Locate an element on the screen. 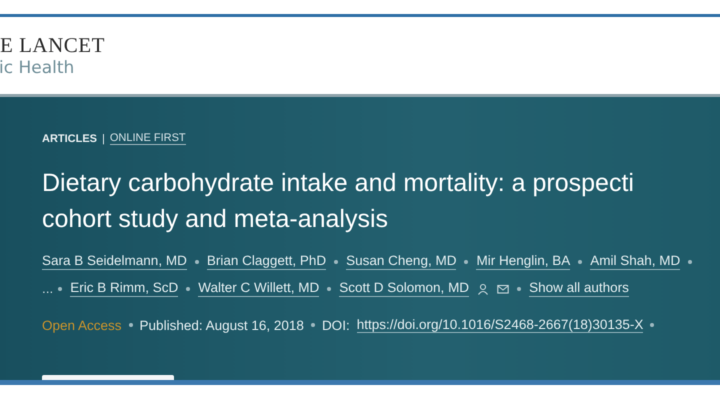 This screenshot has height=405, width=720. author-link: Sara B Seidelmann, MD is located at coordinates (114, 261).